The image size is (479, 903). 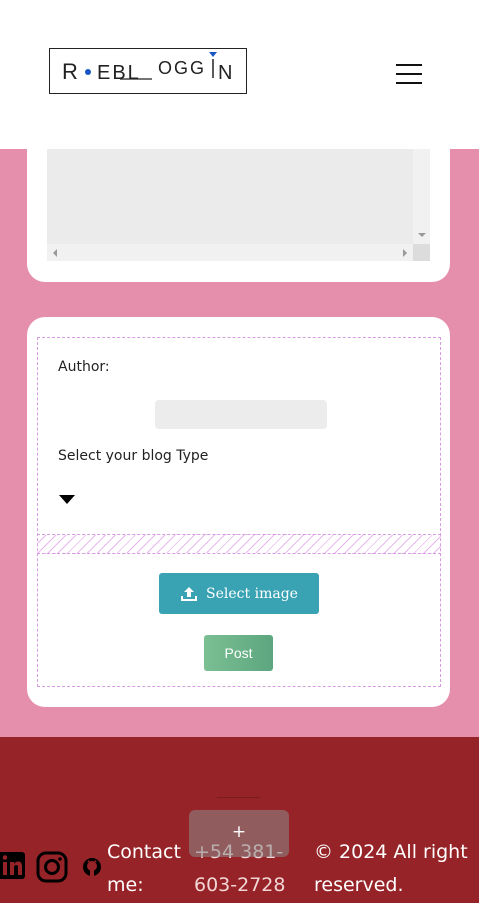 What do you see at coordinates (238, 653) in the screenshot?
I see `post-button: Post` at bounding box center [238, 653].